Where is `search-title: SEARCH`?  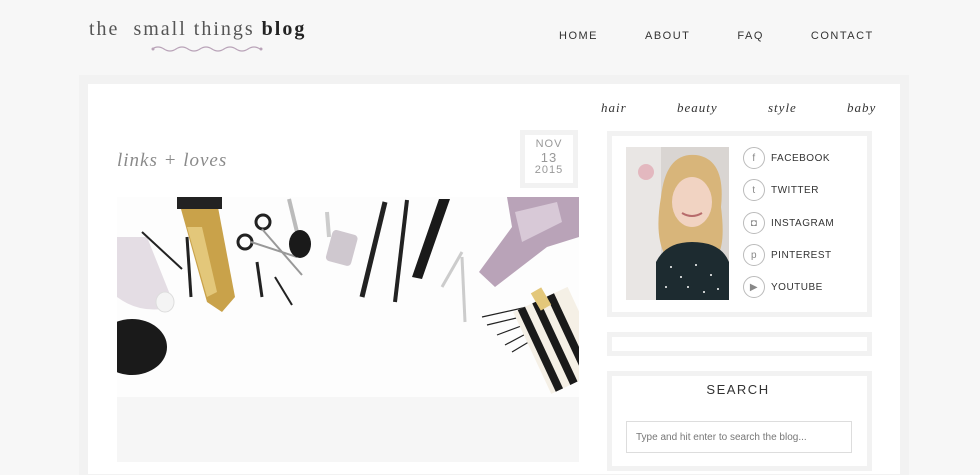
search-title: SEARCH is located at coordinates (738, 389).